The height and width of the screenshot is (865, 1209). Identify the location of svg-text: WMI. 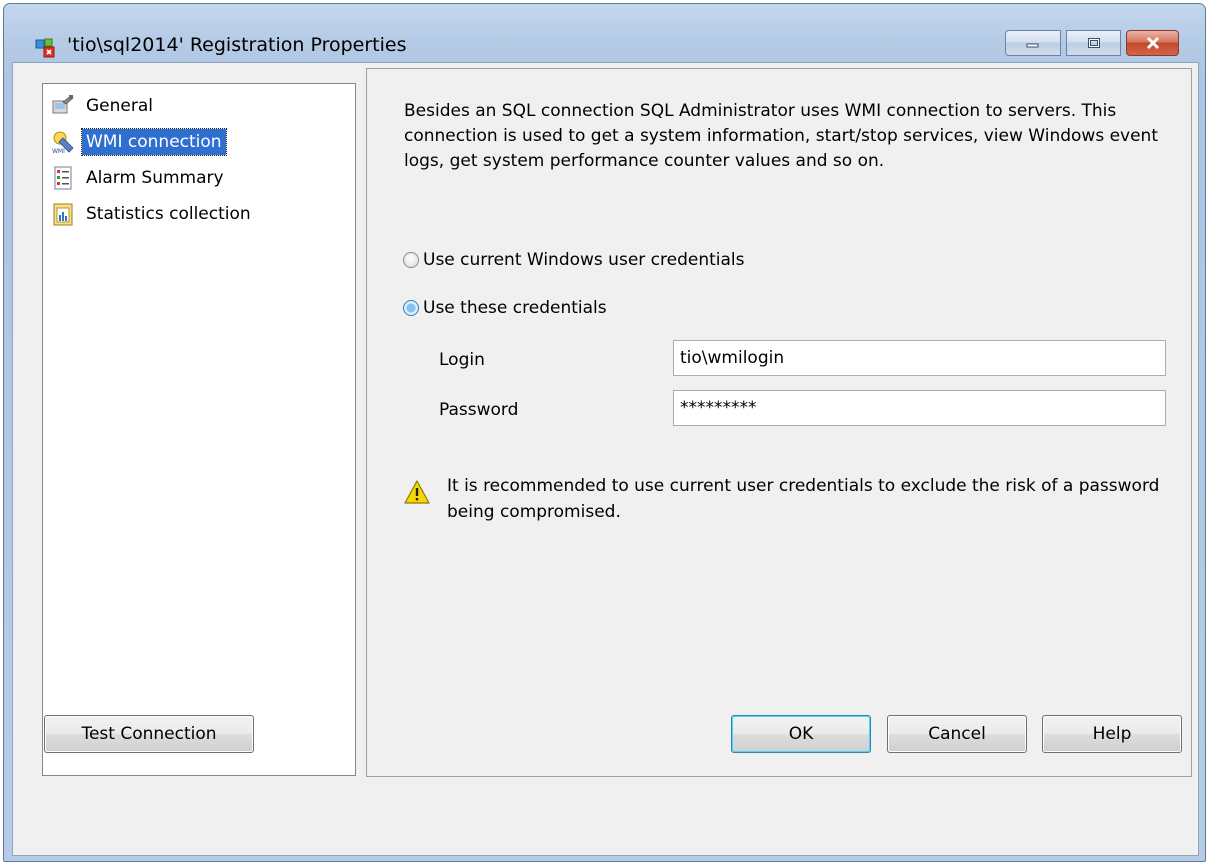
(58, 151).